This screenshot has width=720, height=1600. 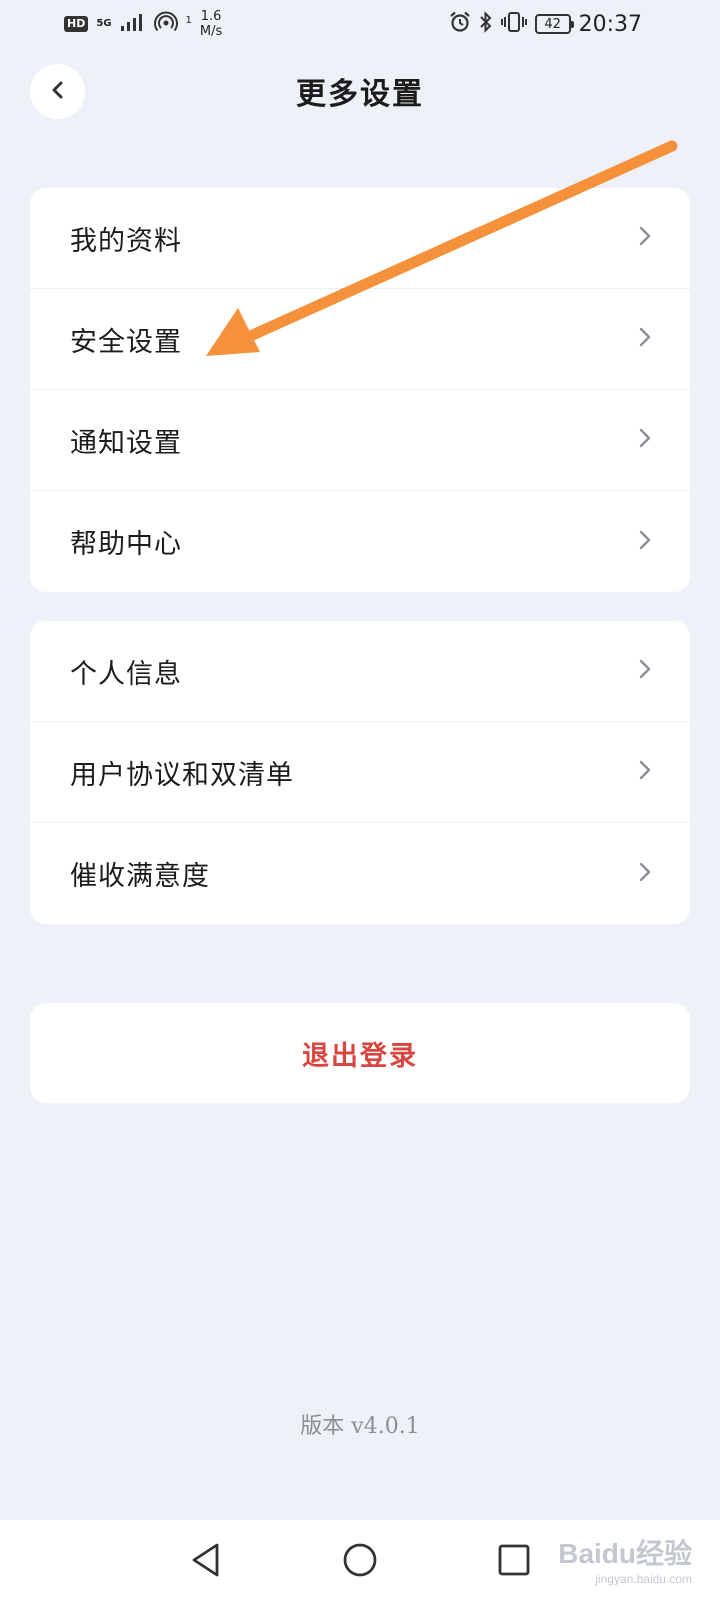 I want to click on hotspot-count: 1, so click(x=188, y=20).